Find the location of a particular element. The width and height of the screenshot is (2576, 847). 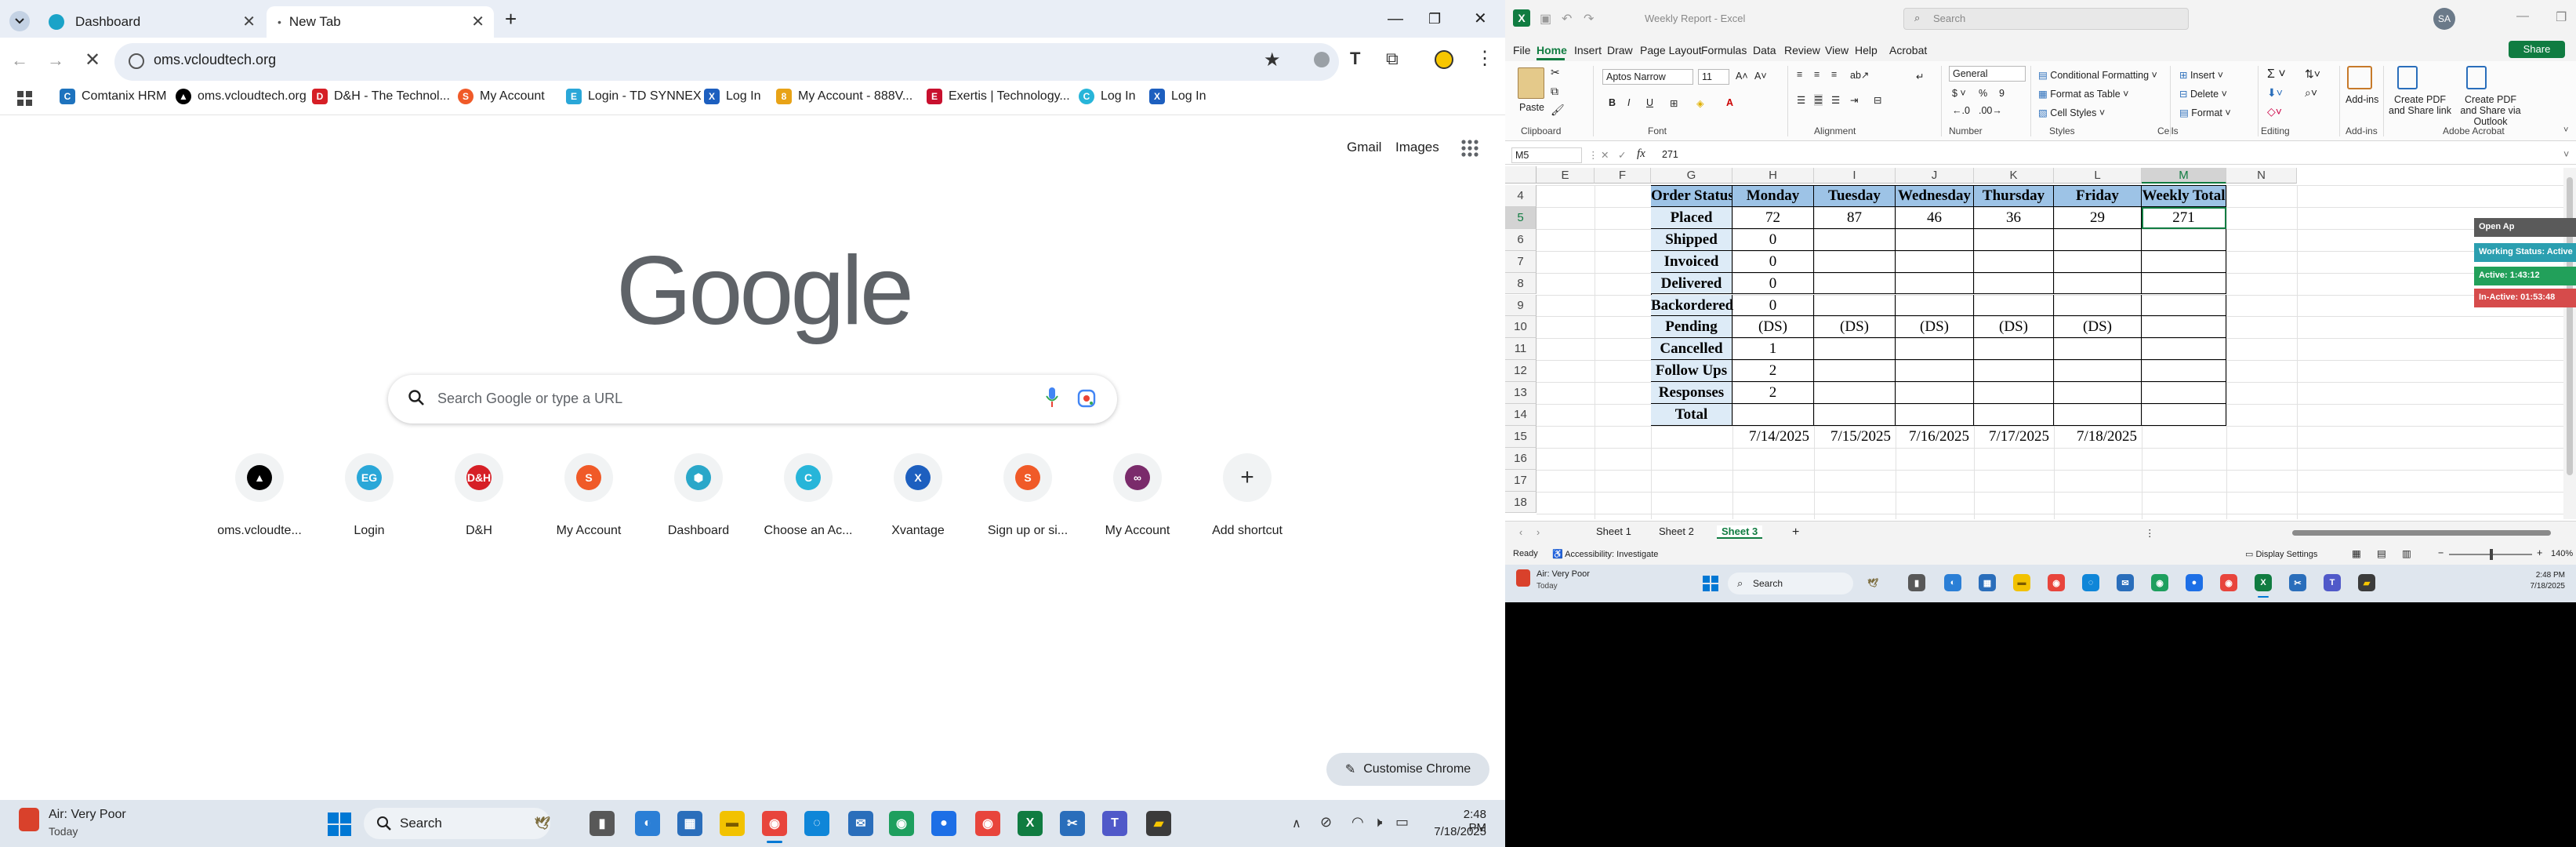

row-header-11: 11 is located at coordinates (1521, 349).